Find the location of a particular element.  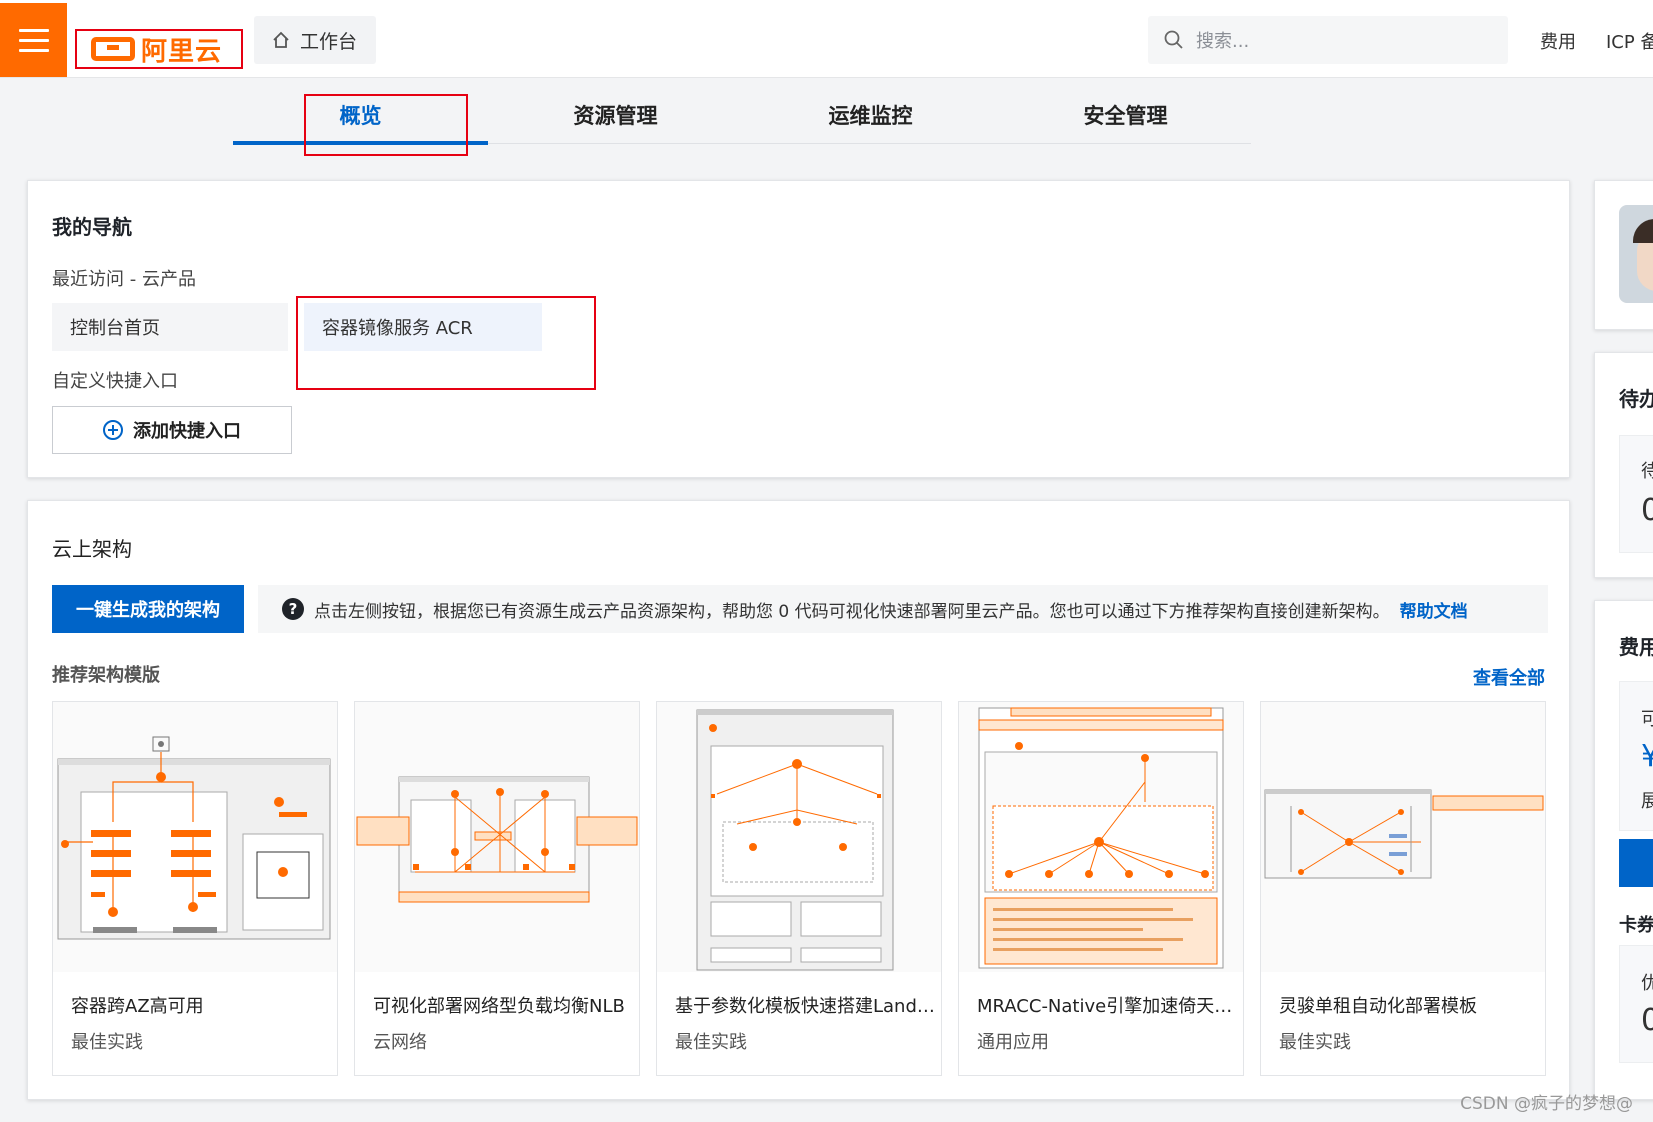

template-card: MRACC-Native引擎加速倚天EC... 通用应用 is located at coordinates (1101, 888).